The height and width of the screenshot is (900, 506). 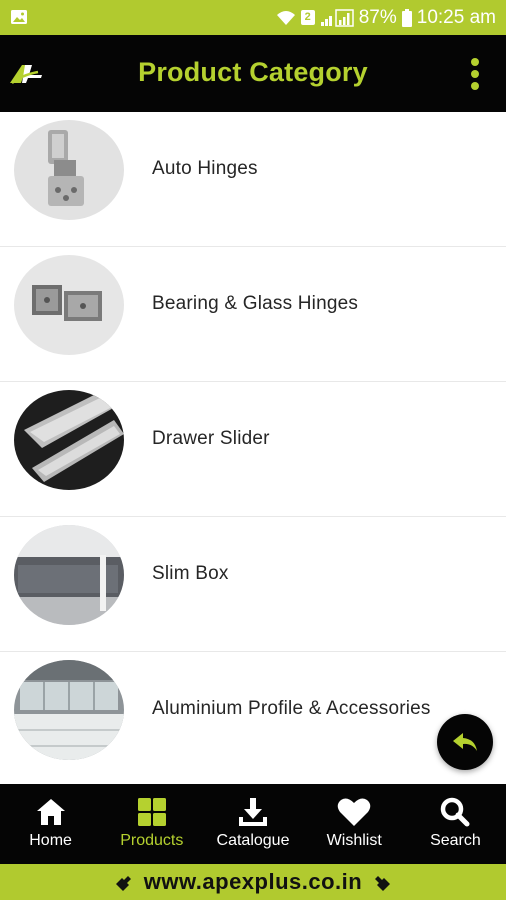 I want to click on back-fab-button, so click(x=465, y=742).